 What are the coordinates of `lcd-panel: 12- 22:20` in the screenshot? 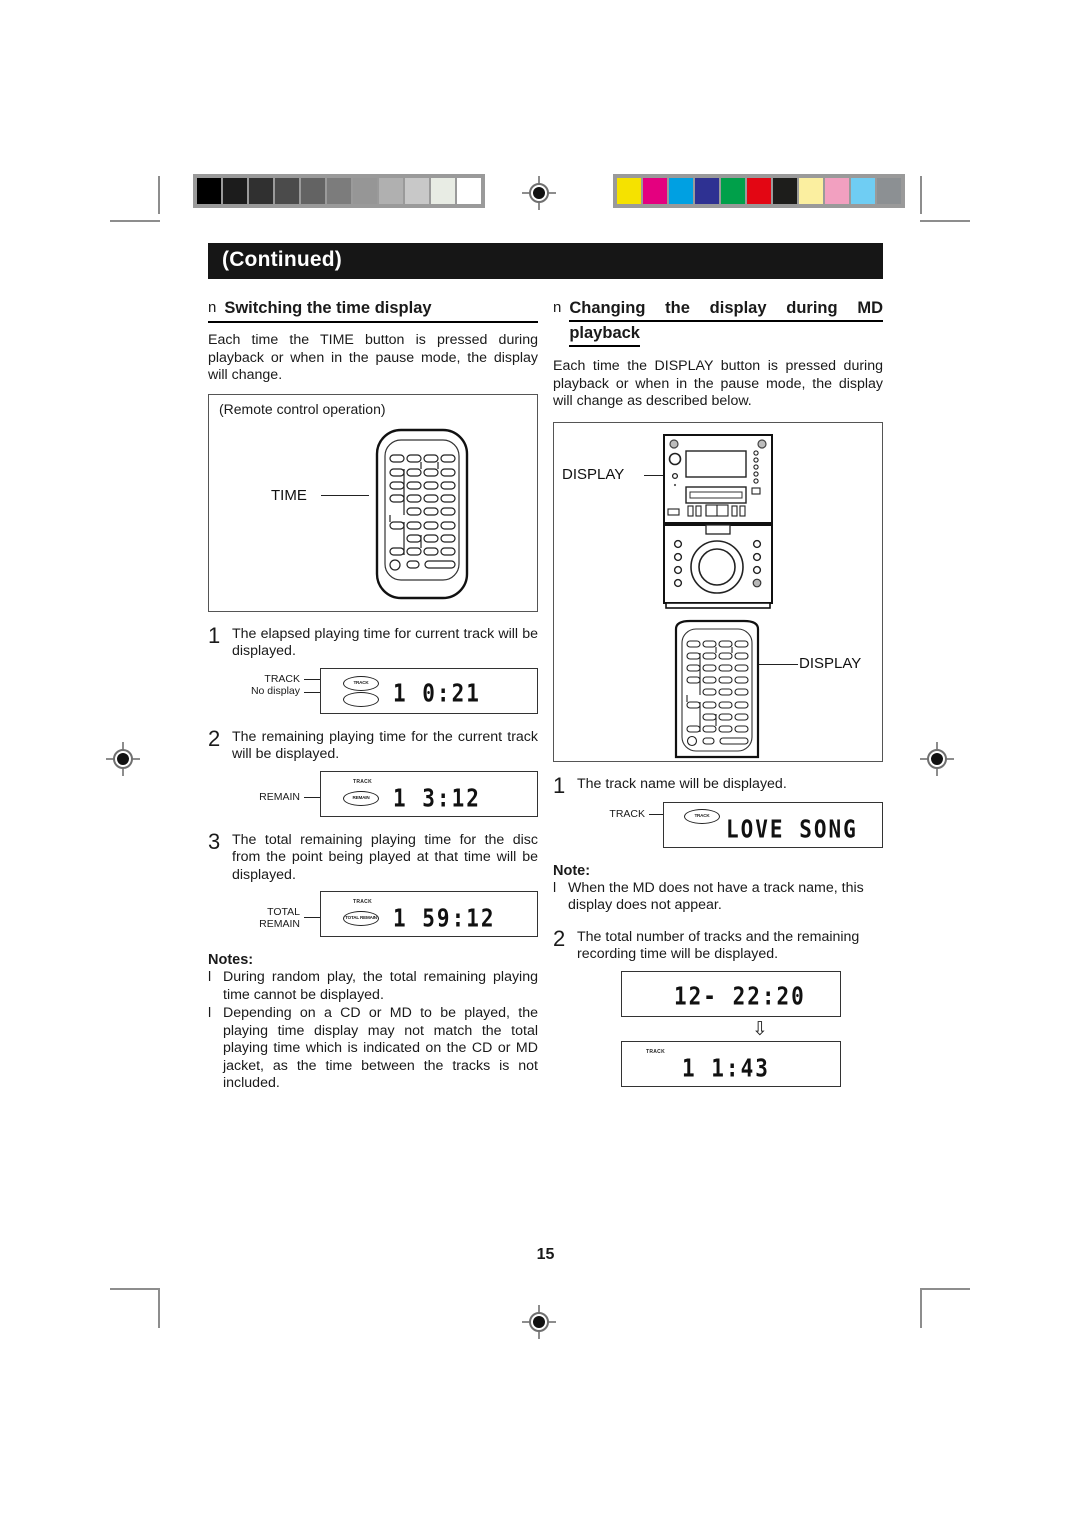 It's located at (731, 993).